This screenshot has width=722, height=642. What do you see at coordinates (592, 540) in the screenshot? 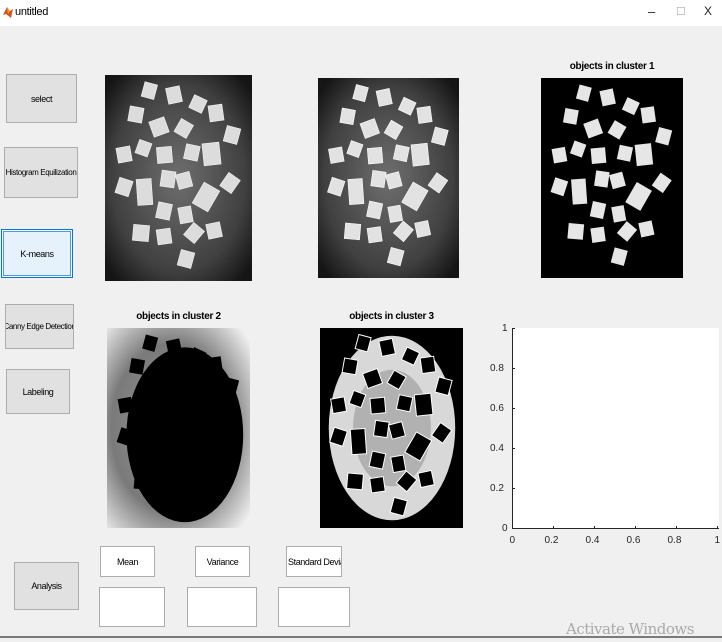
I see `x-tick-label: 0.4` at bounding box center [592, 540].